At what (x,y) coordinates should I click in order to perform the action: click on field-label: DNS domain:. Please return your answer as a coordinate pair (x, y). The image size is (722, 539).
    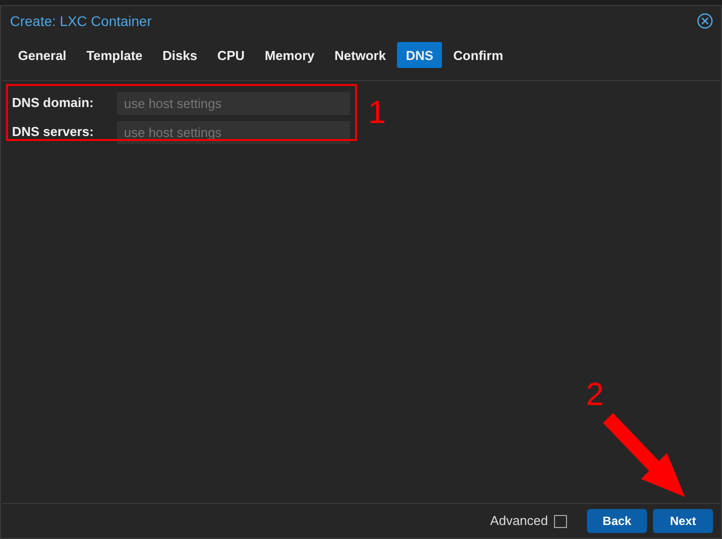
    Looking at the image, I should click on (53, 103).